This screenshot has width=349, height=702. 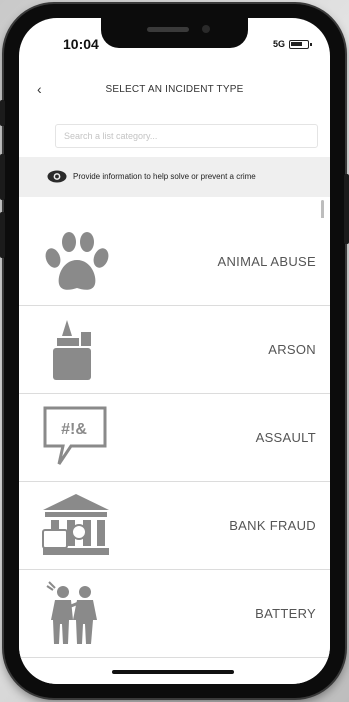 I want to click on paw-icon, so click(x=77, y=261).